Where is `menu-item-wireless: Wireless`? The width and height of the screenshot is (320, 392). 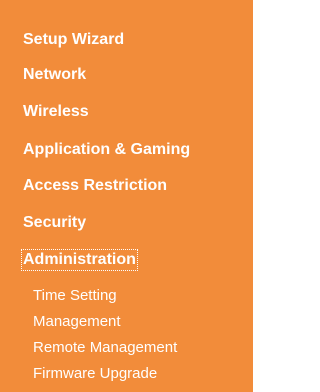 menu-item-wireless: Wireless is located at coordinates (56, 112).